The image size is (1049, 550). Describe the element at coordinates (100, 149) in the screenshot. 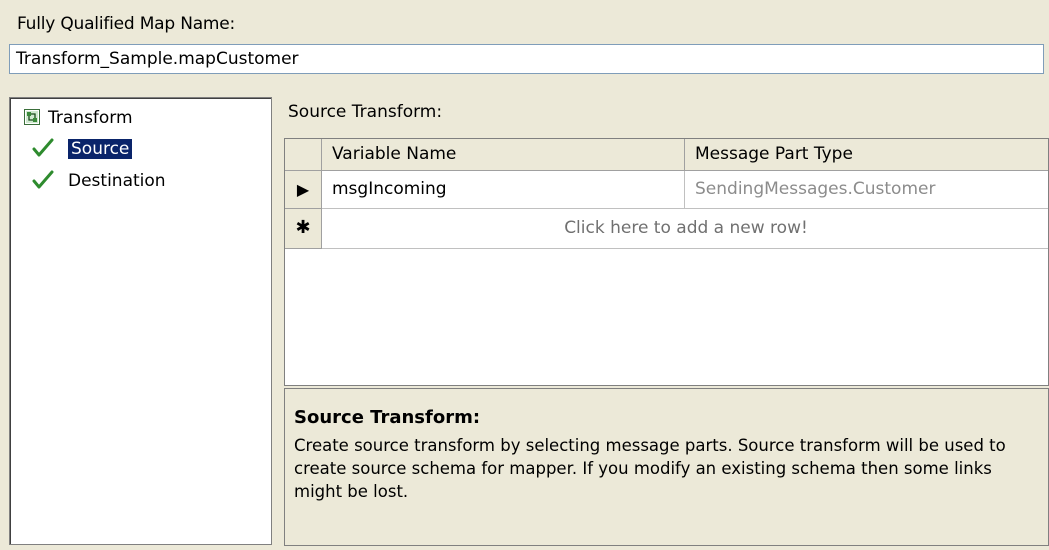

I see `tree-node-source-label: Source` at that location.